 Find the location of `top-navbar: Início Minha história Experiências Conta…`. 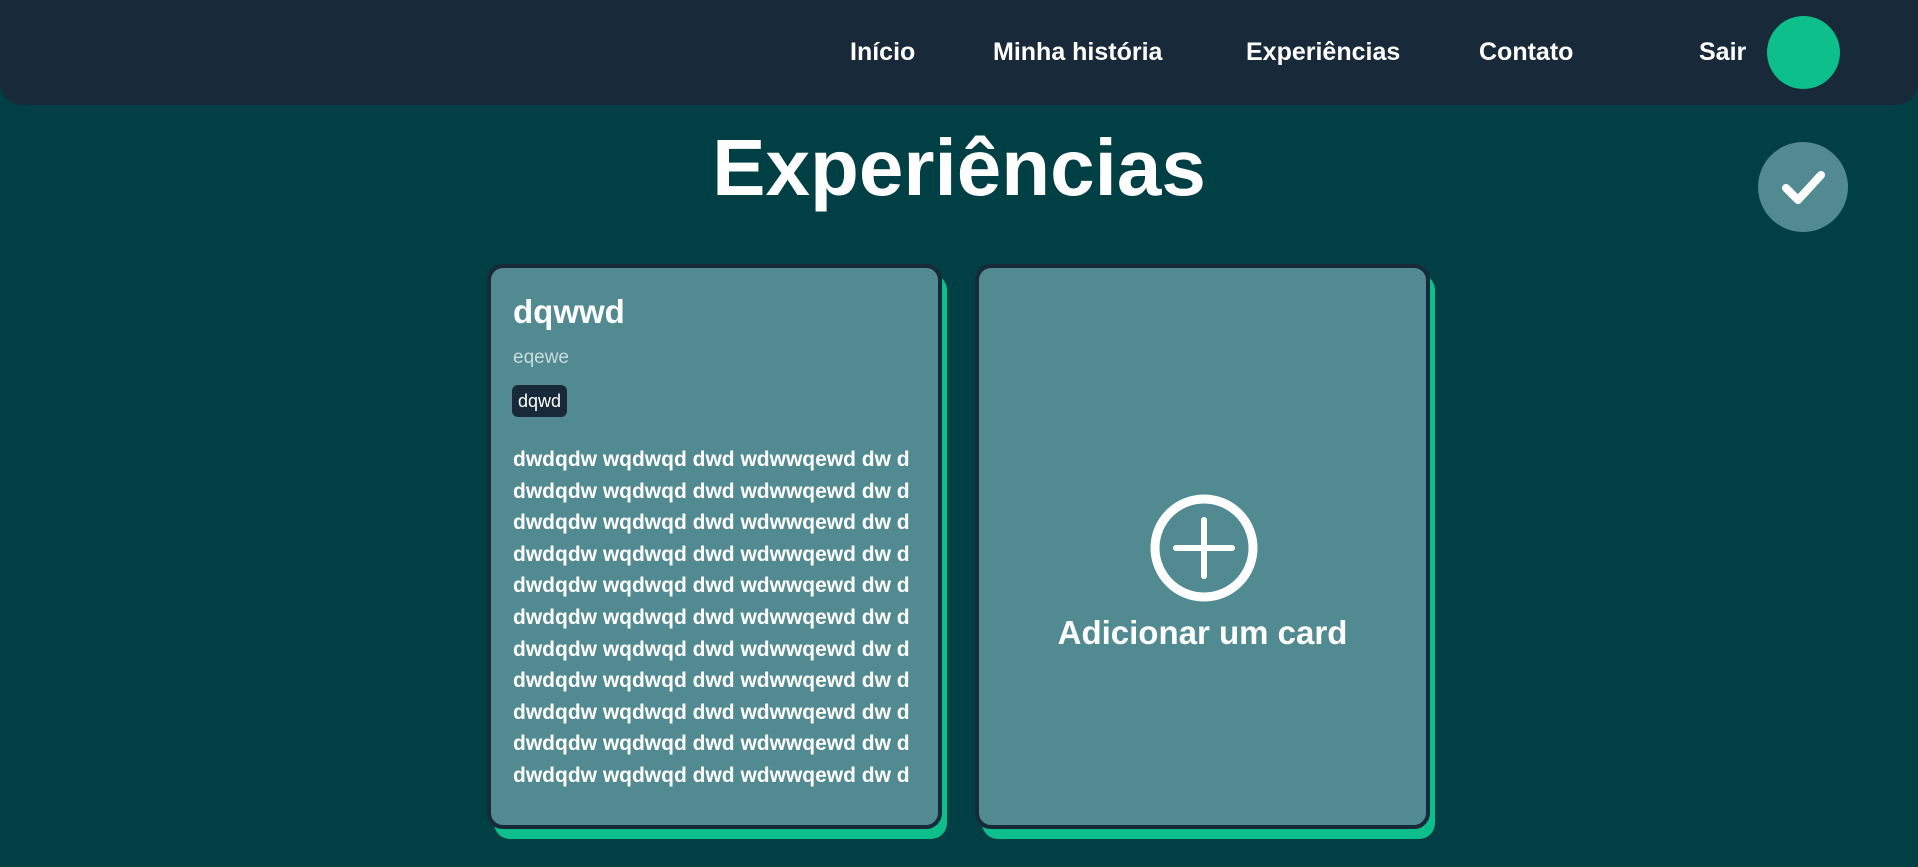

top-navbar: Início Minha história Experiências Conta… is located at coordinates (959, 52).